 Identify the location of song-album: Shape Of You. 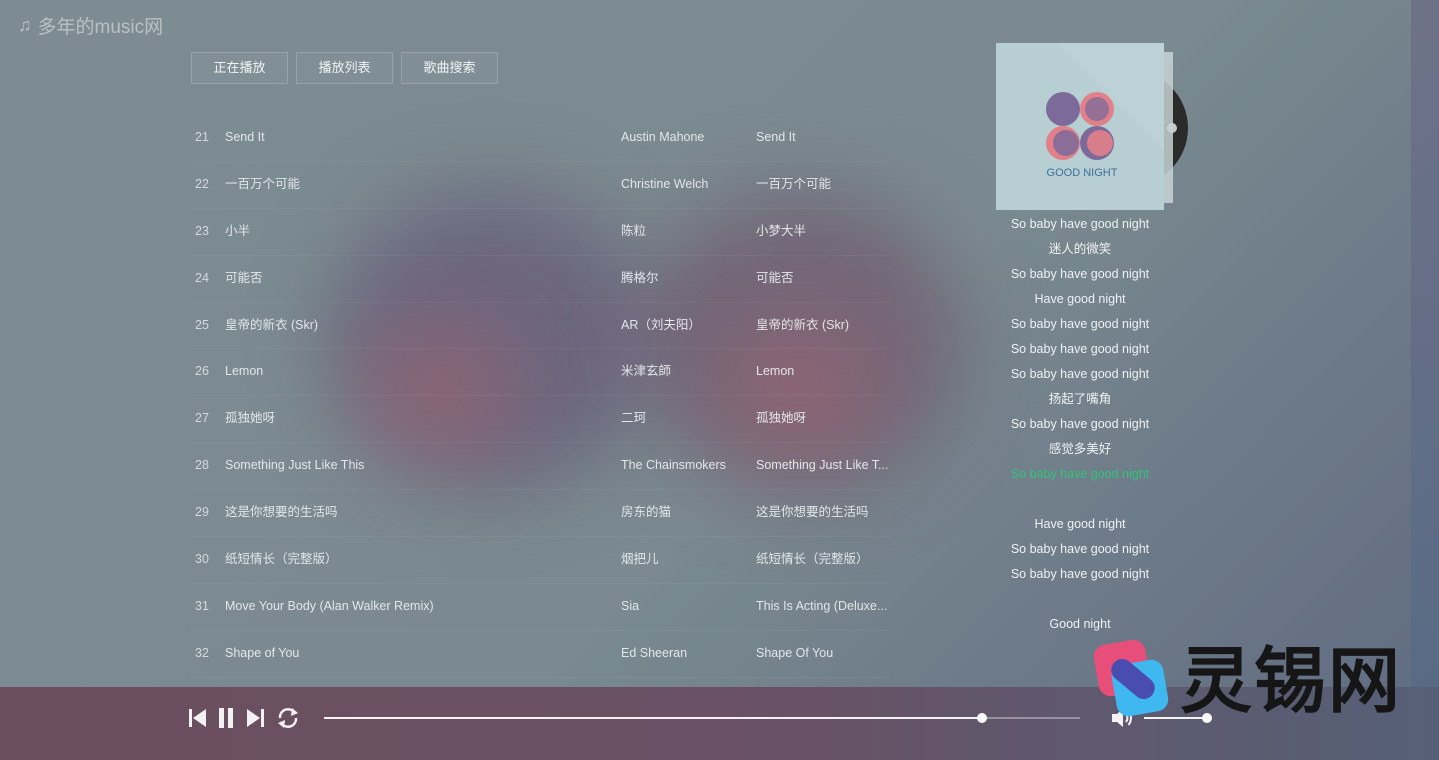
(795, 652).